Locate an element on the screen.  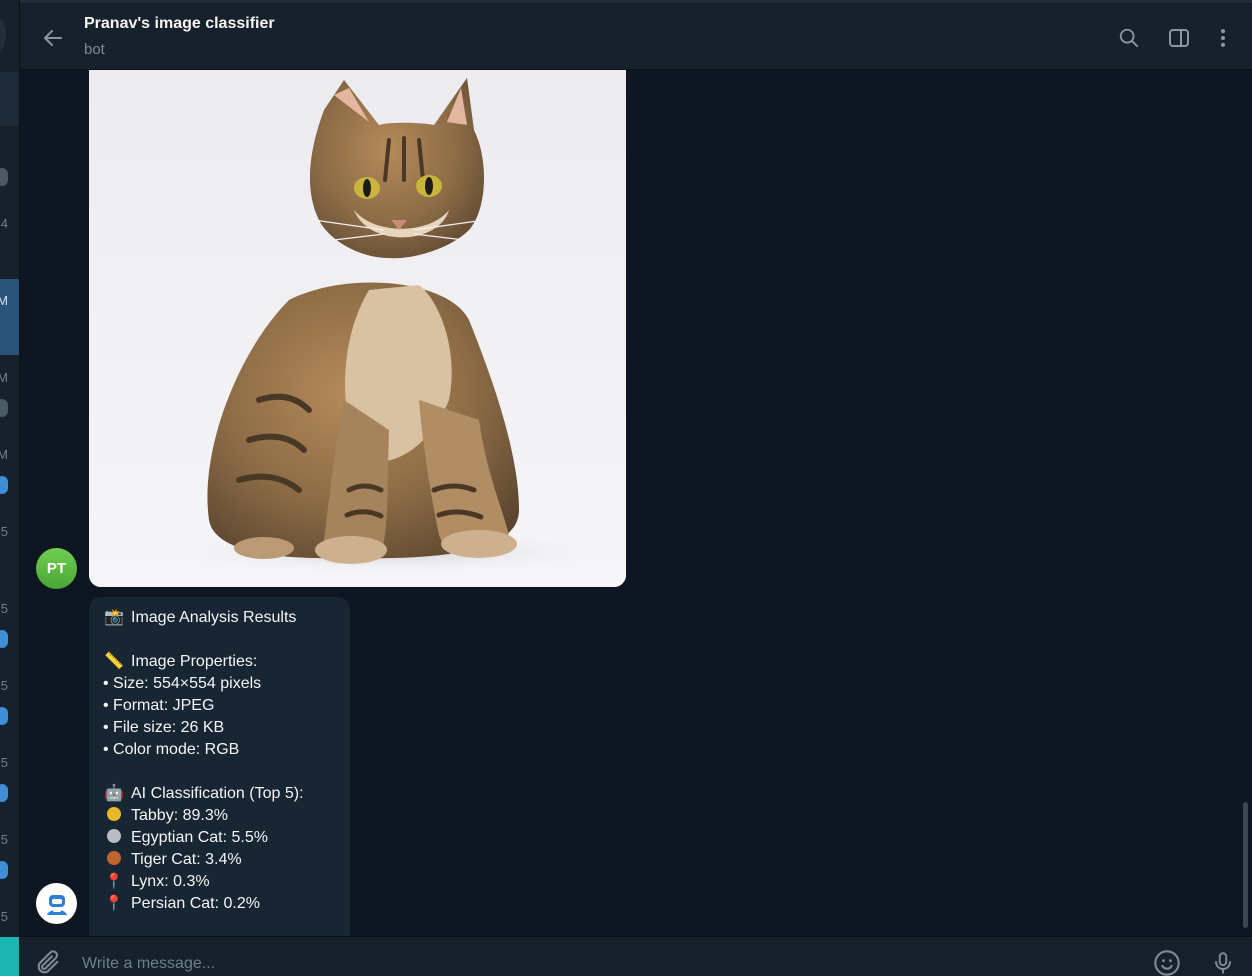
camera-flash-icon: 📸 is located at coordinates (114, 617).